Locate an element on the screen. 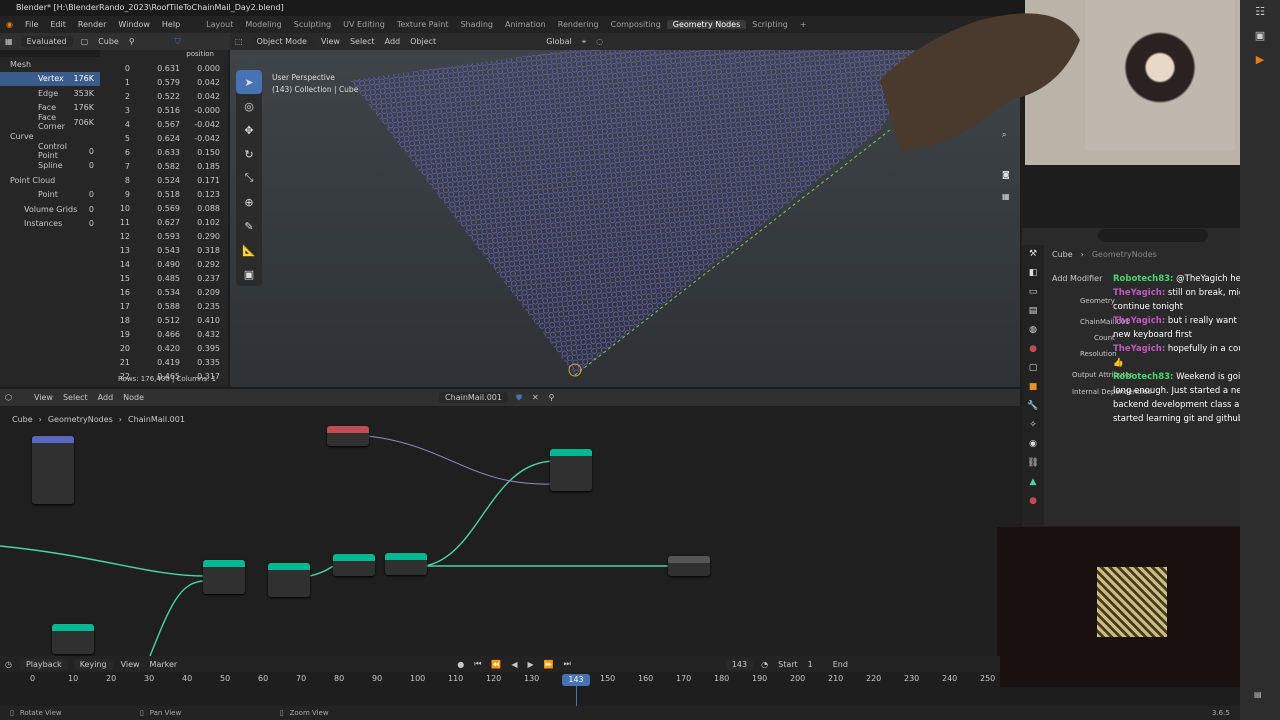  node-editor-icon: ⬡ is located at coordinates (8, 397).